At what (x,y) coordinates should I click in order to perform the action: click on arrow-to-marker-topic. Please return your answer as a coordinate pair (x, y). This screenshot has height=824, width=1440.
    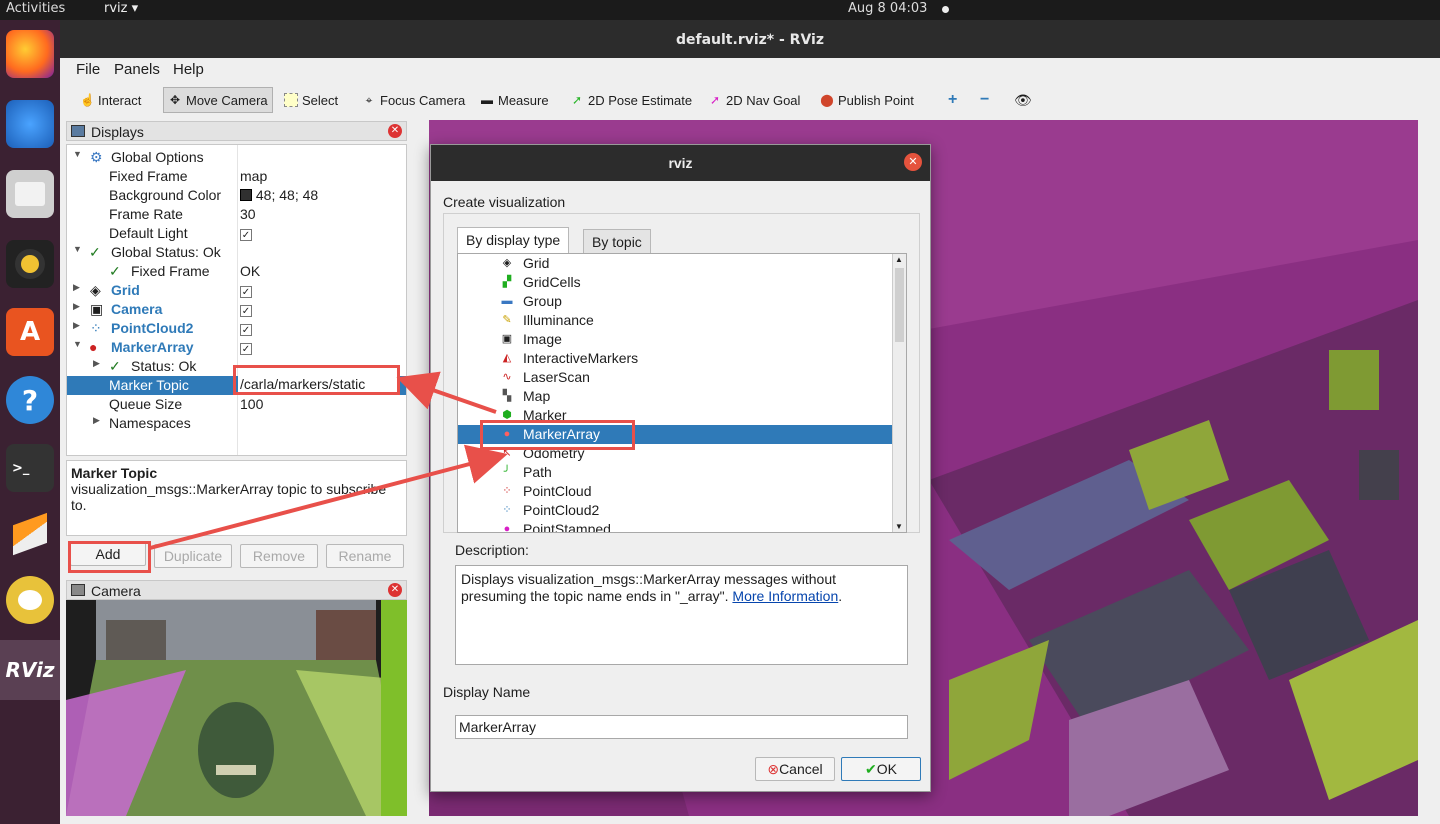
    Looking at the image, I should click on (446, 392).